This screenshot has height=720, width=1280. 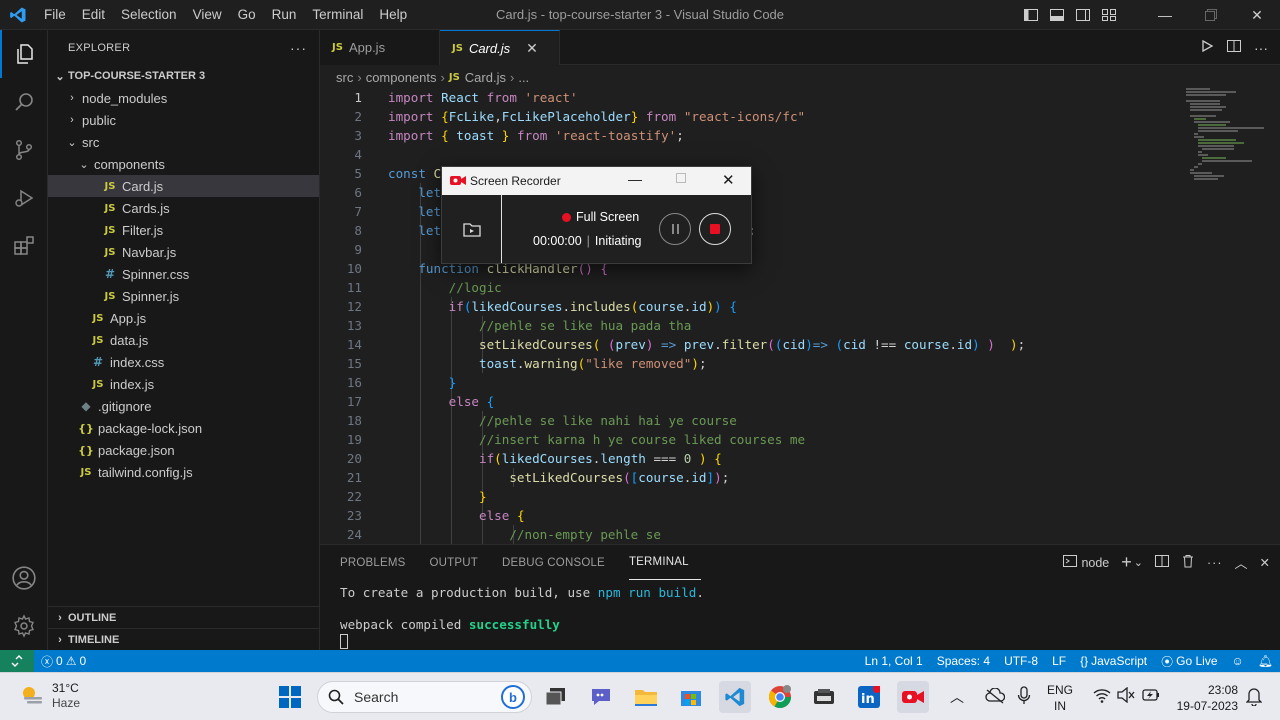 I want to click on accounts-status-icon: ☺, so click(x=1238, y=661).